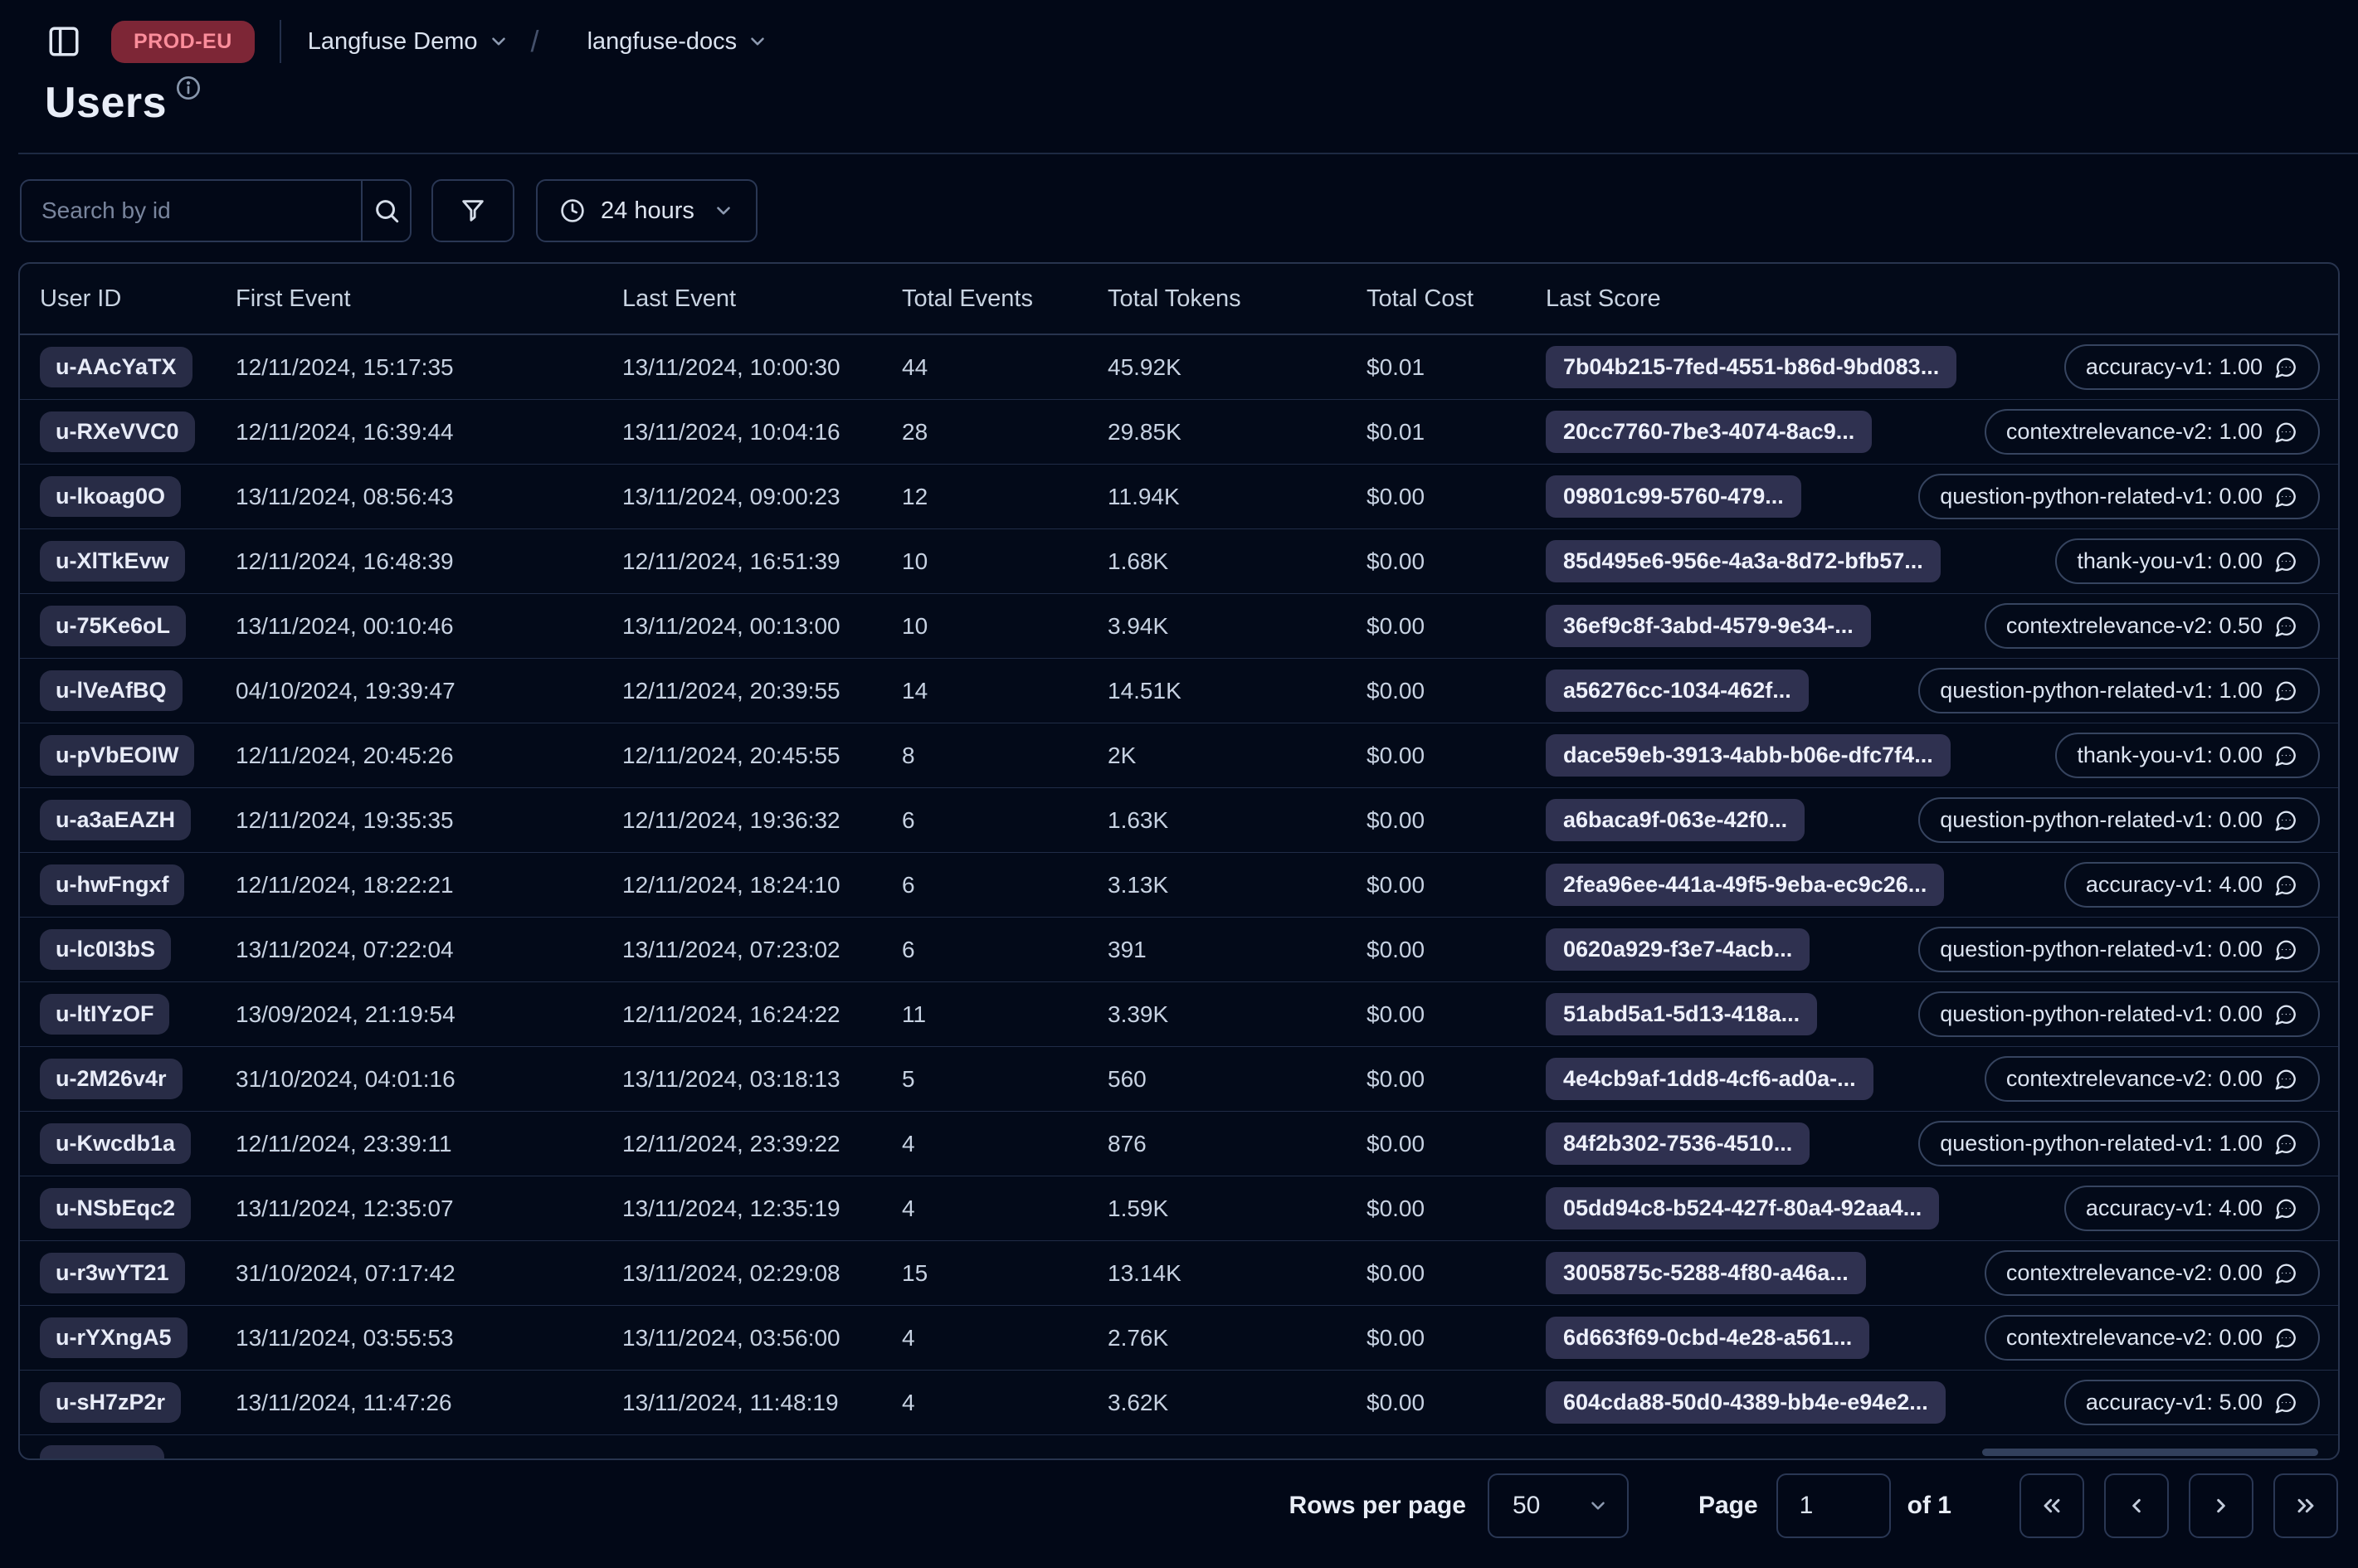 The height and width of the screenshot is (1568, 2358). I want to click on user-id-badge: u-lkoag0O, so click(111, 496).